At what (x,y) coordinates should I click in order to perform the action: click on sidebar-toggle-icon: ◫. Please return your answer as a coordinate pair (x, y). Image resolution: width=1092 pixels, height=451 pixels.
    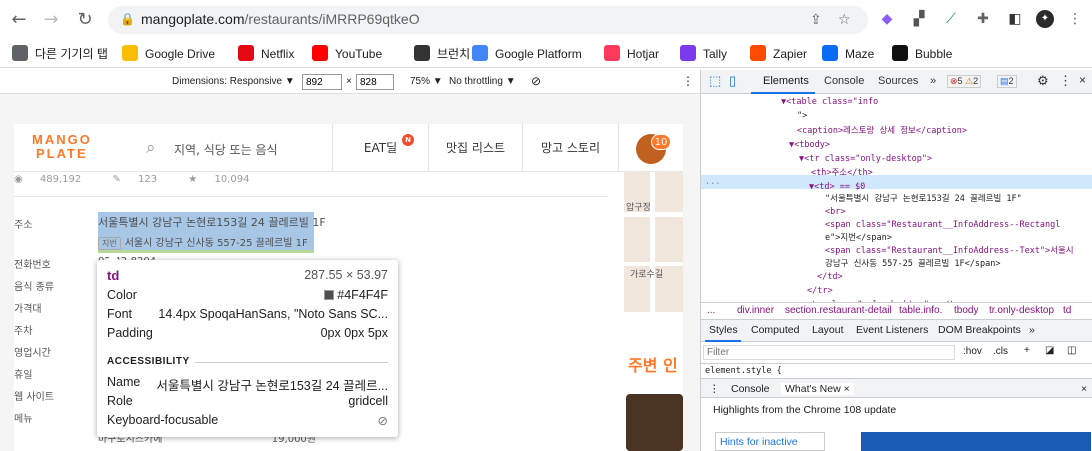
    Looking at the image, I should click on (1071, 350).